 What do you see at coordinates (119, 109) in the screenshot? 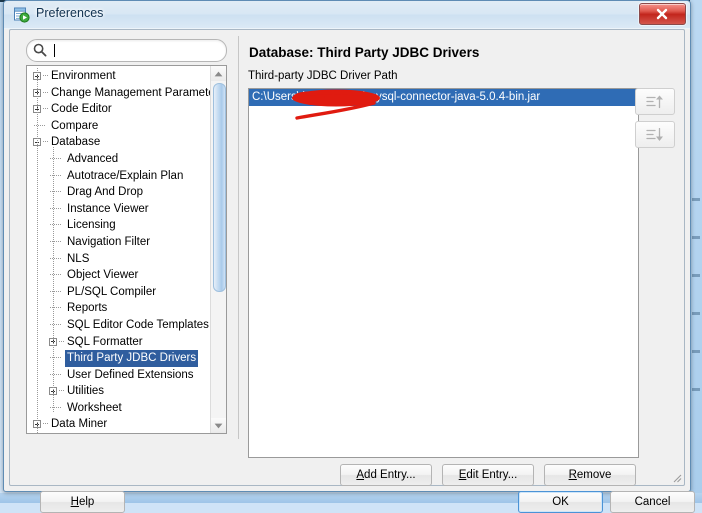
I see `tree-item-code-editor: Code Editor` at bounding box center [119, 109].